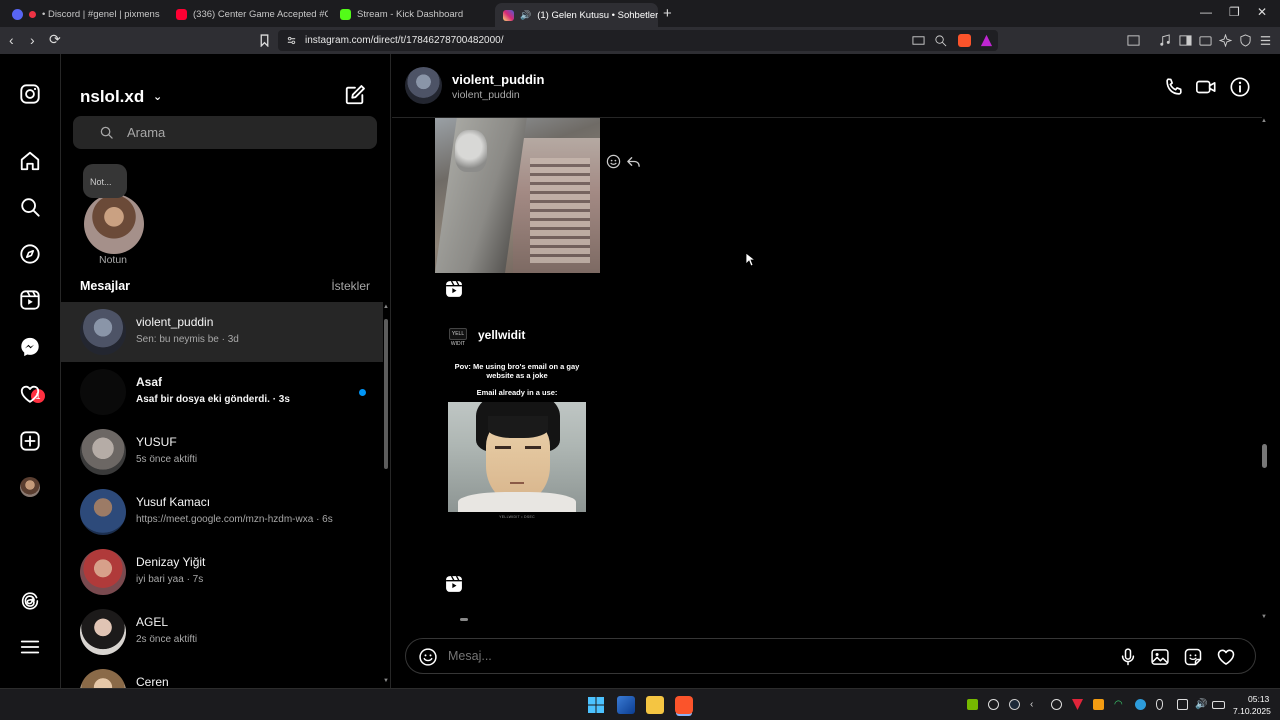  I want to click on more-menu-icon, so click(30, 647).